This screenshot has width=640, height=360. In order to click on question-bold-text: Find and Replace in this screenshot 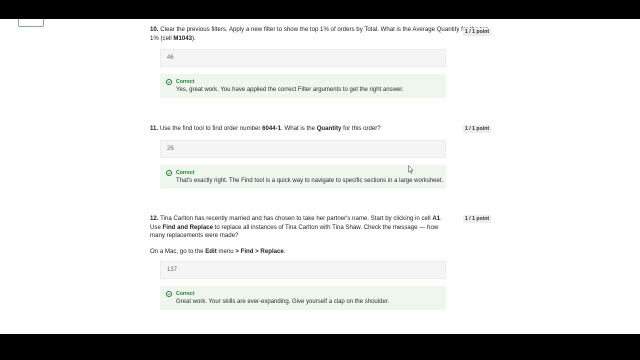, I will do `click(187, 227)`.